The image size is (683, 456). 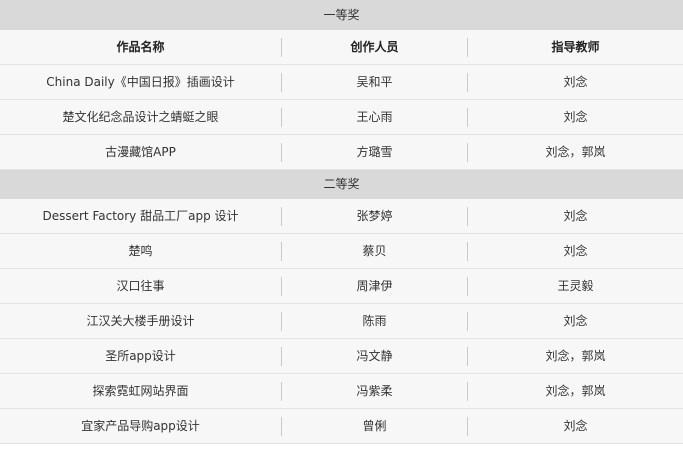 I want to click on creator: 曾俐, so click(x=374, y=426).